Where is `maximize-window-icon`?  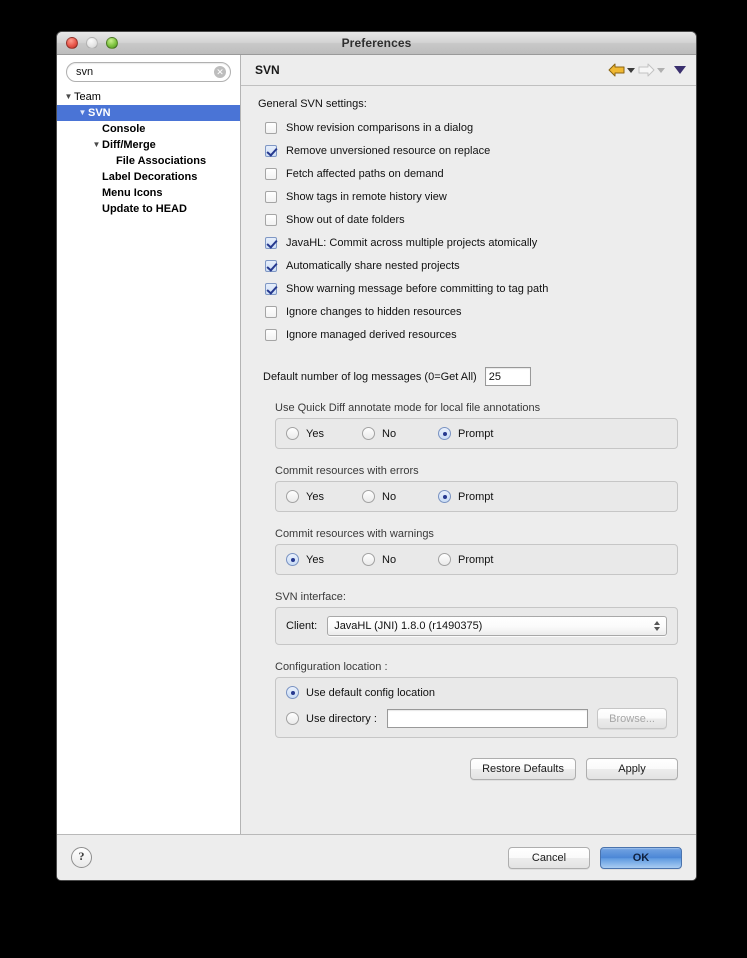
maximize-window-icon is located at coordinates (112, 43).